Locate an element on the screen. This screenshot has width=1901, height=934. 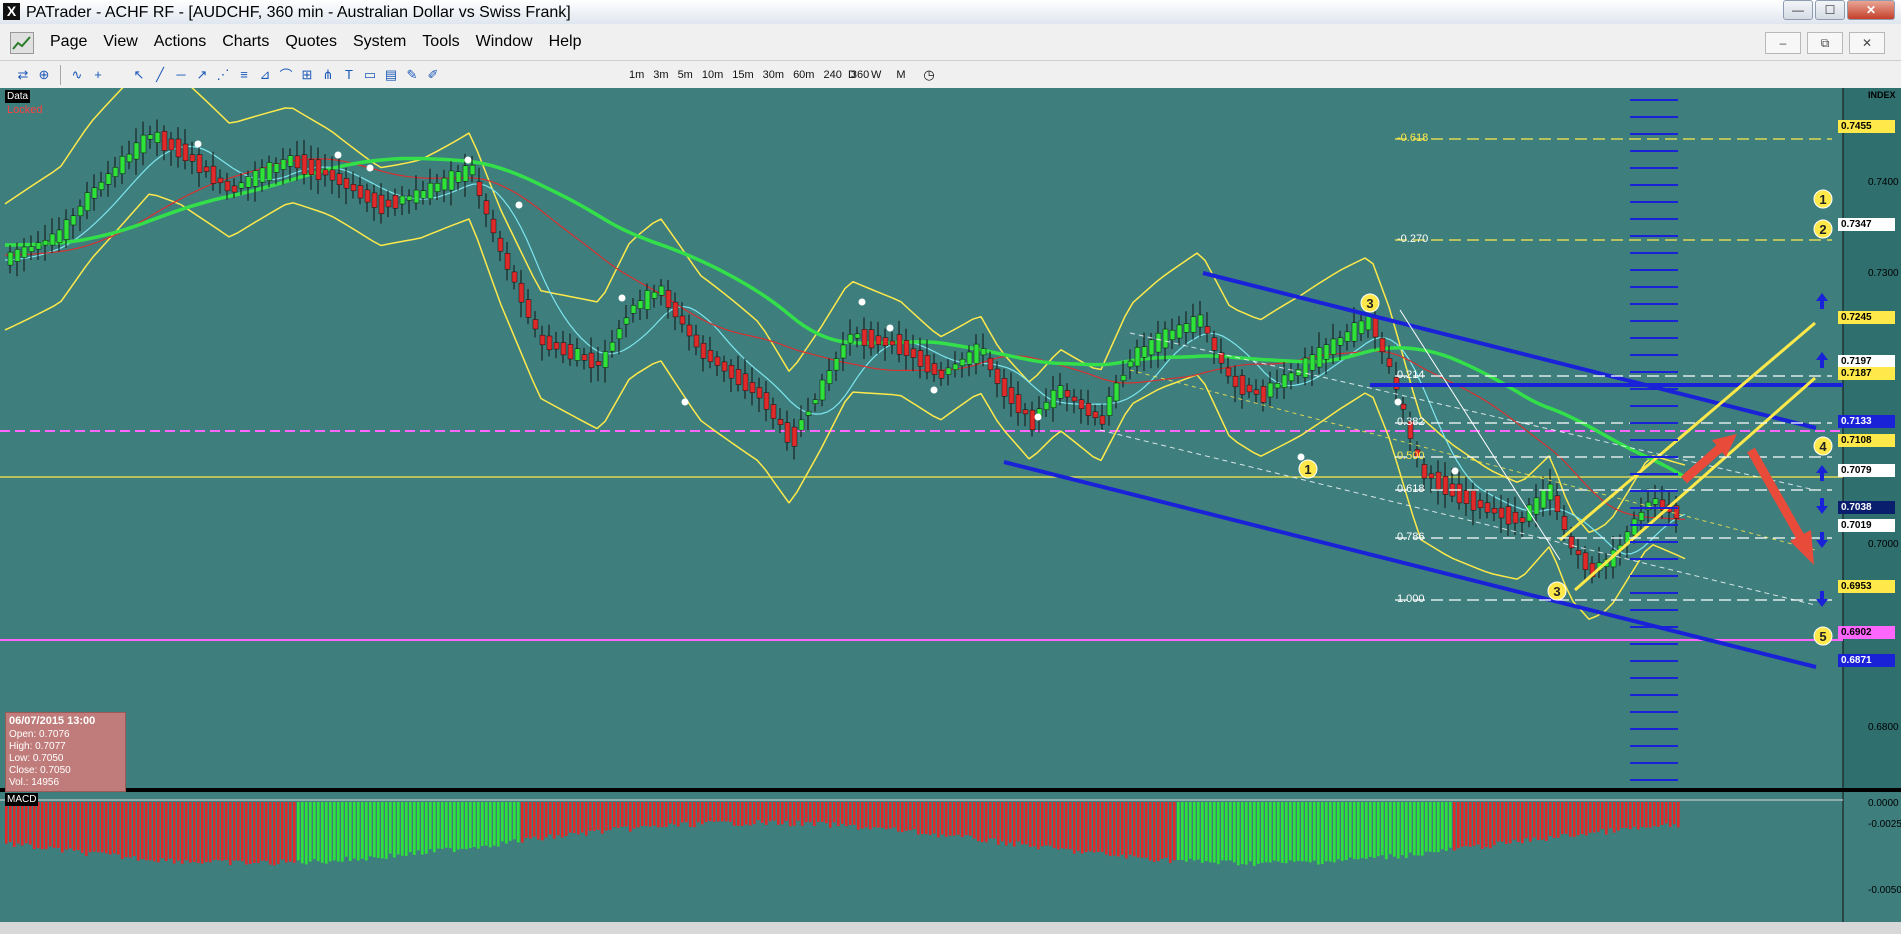
price-axis-tick: 0.7000 is located at coordinates (1883, 544).